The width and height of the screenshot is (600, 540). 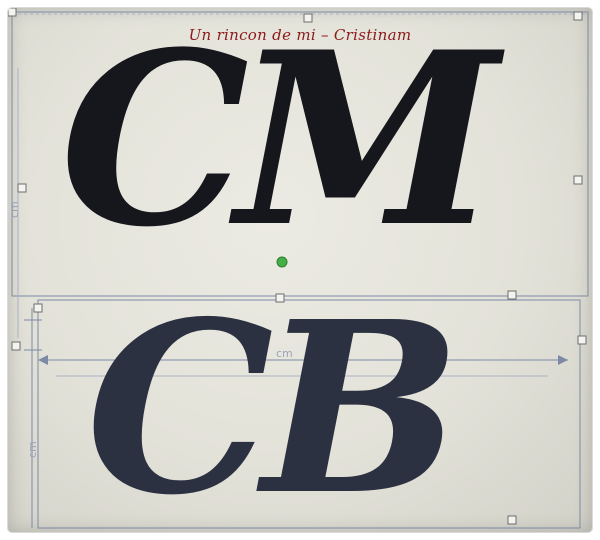 I want to click on dim-arrow-left-icon, so click(x=43, y=360).